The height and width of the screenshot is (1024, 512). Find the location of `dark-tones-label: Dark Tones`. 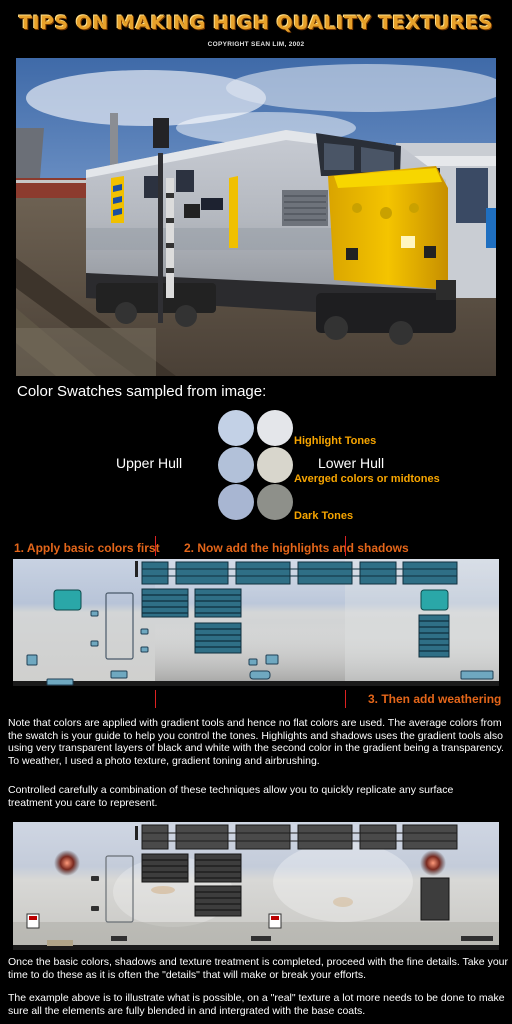

dark-tones-label: Dark Tones is located at coordinates (324, 516).